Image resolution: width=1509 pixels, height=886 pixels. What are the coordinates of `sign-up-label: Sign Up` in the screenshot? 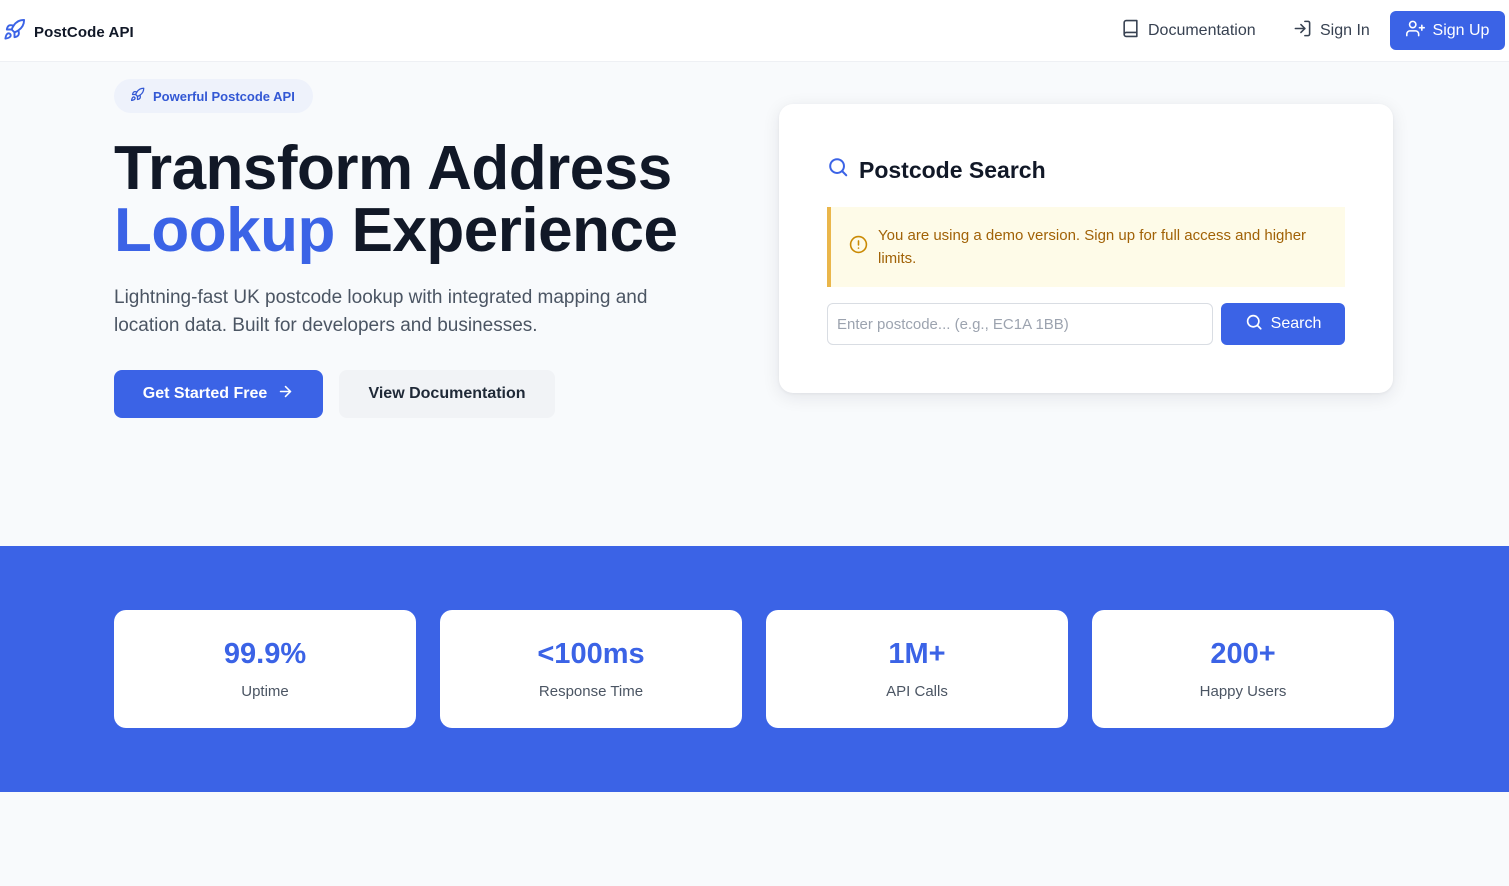 It's located at (1461, 30).